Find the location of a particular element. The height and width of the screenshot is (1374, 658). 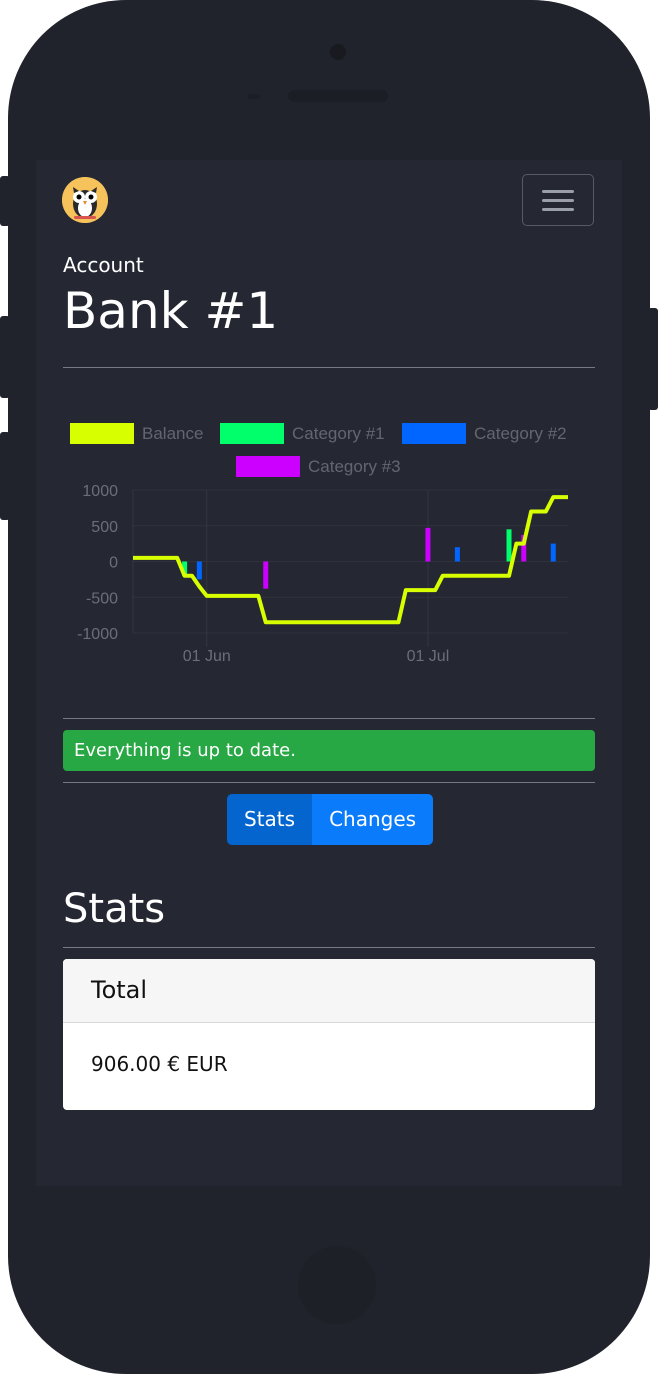

total-value: 906.00 € EUR is located at coordinates (159, 1064).